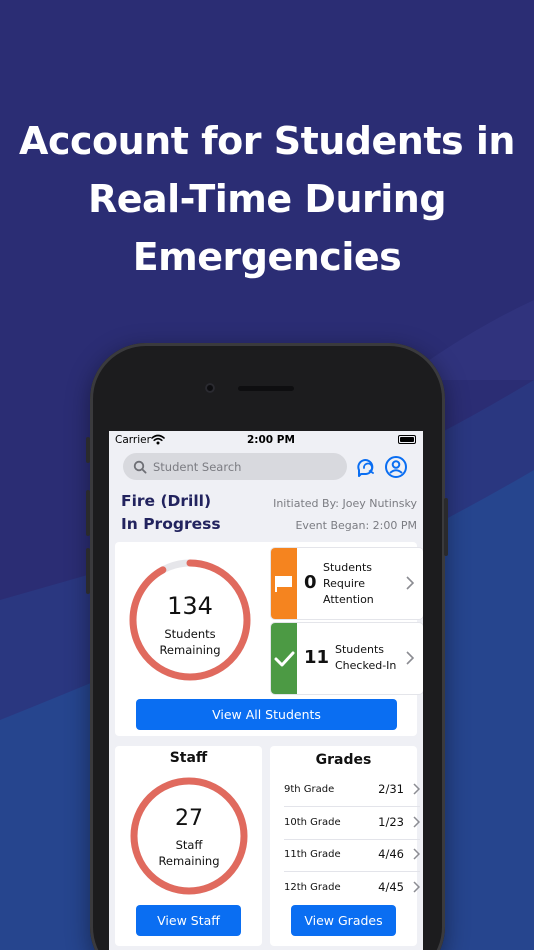  I want to click on search-bar: Student Search, so click(235, 466).